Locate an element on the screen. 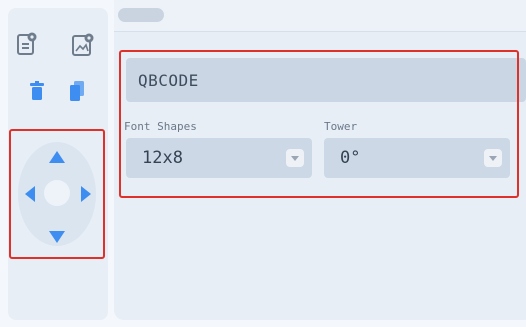  tower-label: Tower is located at coordinates (341, 126).